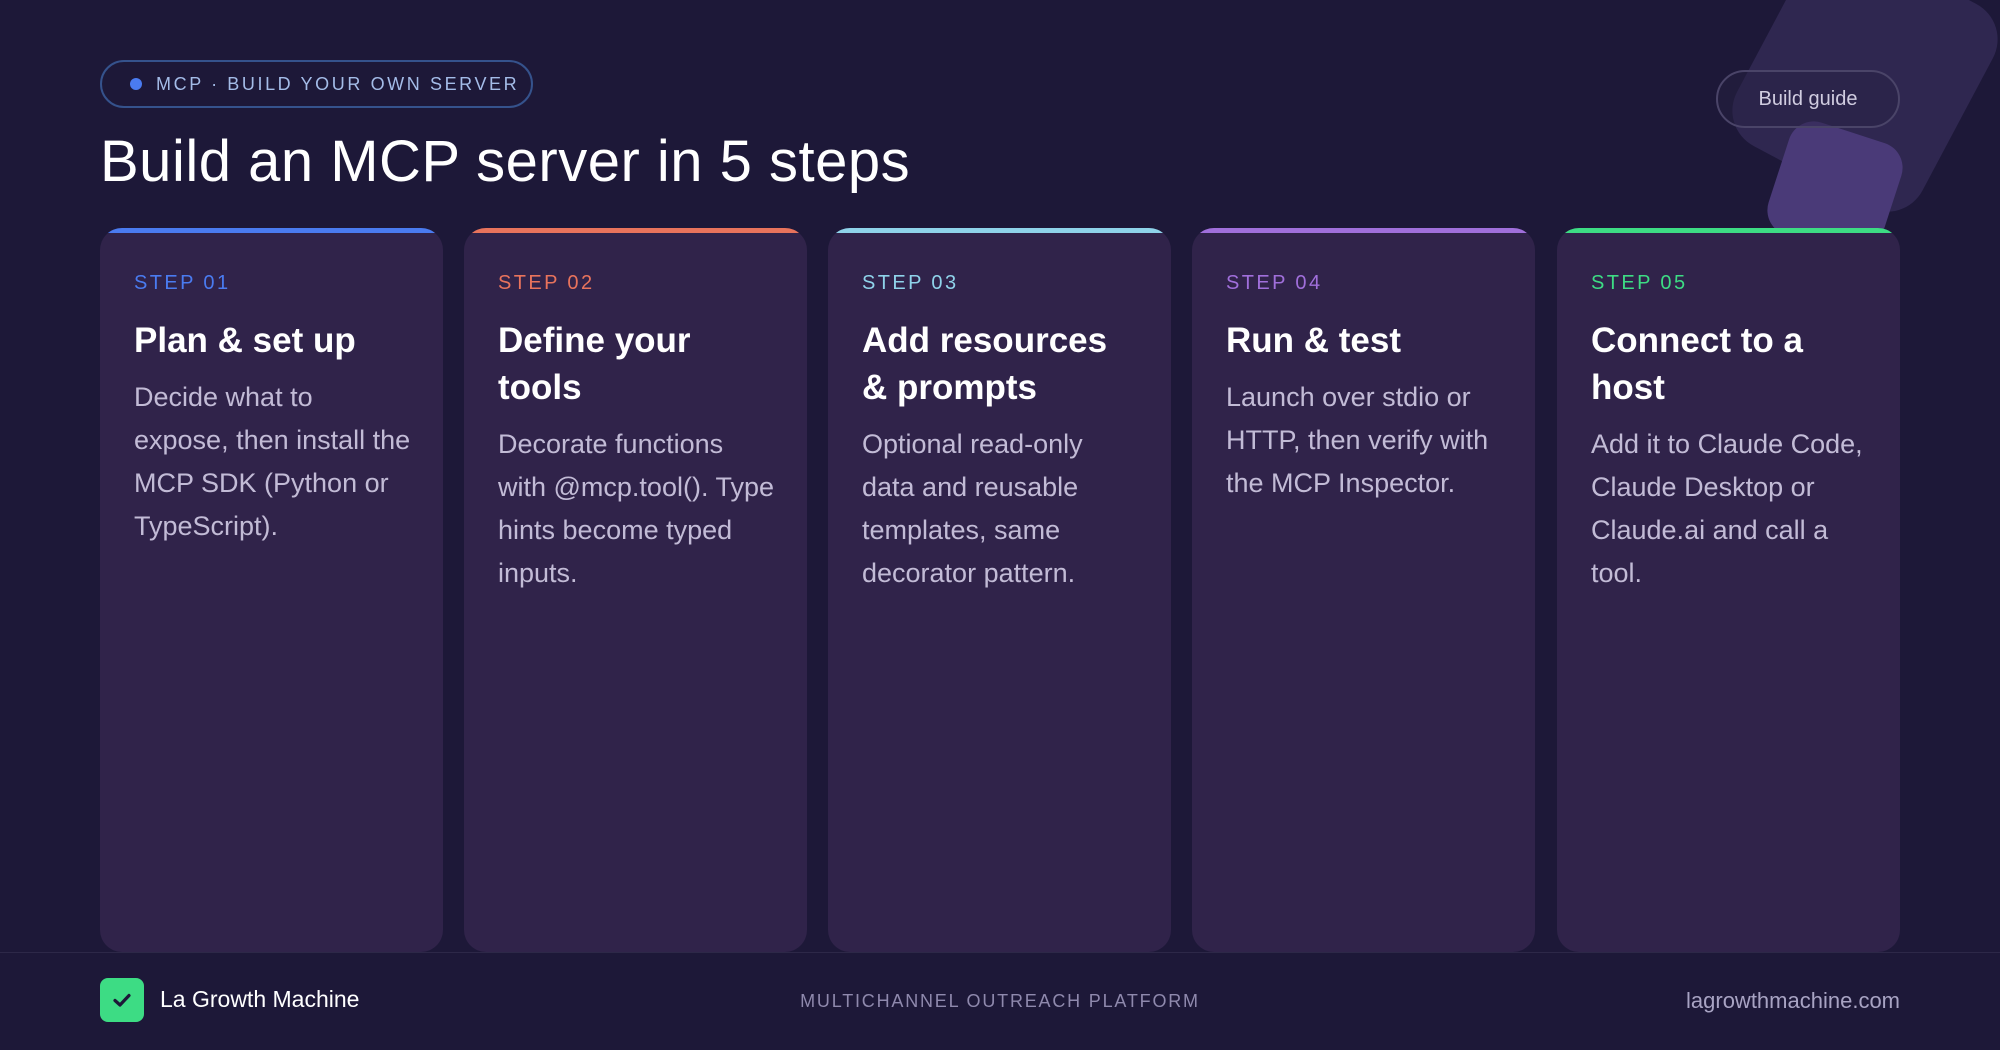  I want to click on step-label: STEP 04, so click(1274, 283).